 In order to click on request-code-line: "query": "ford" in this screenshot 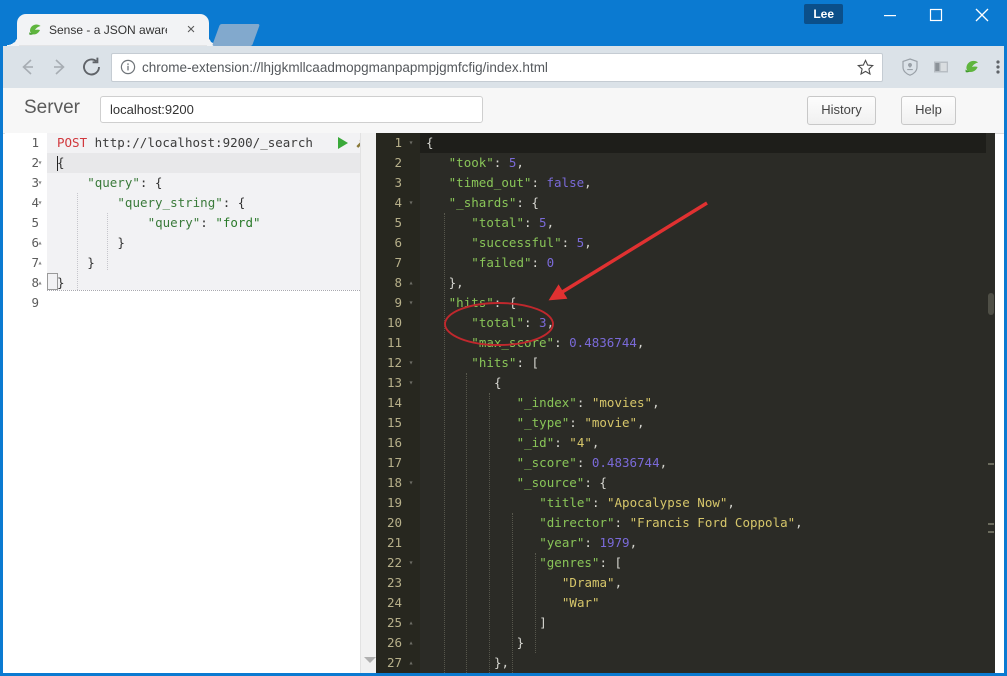, I will do `click(204, 223)`.